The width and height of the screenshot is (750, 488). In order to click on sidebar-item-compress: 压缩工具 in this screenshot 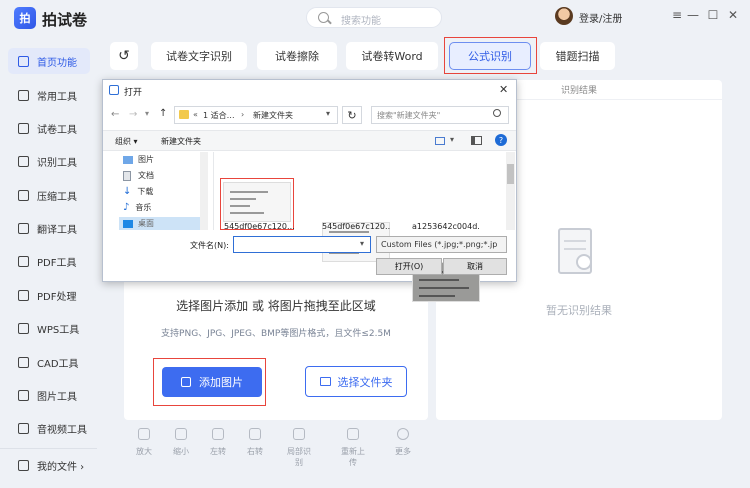, I will do `click(49, 195)`.